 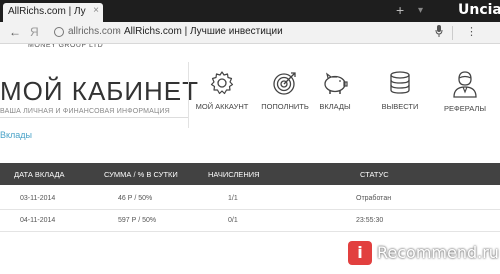 I want to click on cell-date: 03-11-2014, so click(x=38, y=198).